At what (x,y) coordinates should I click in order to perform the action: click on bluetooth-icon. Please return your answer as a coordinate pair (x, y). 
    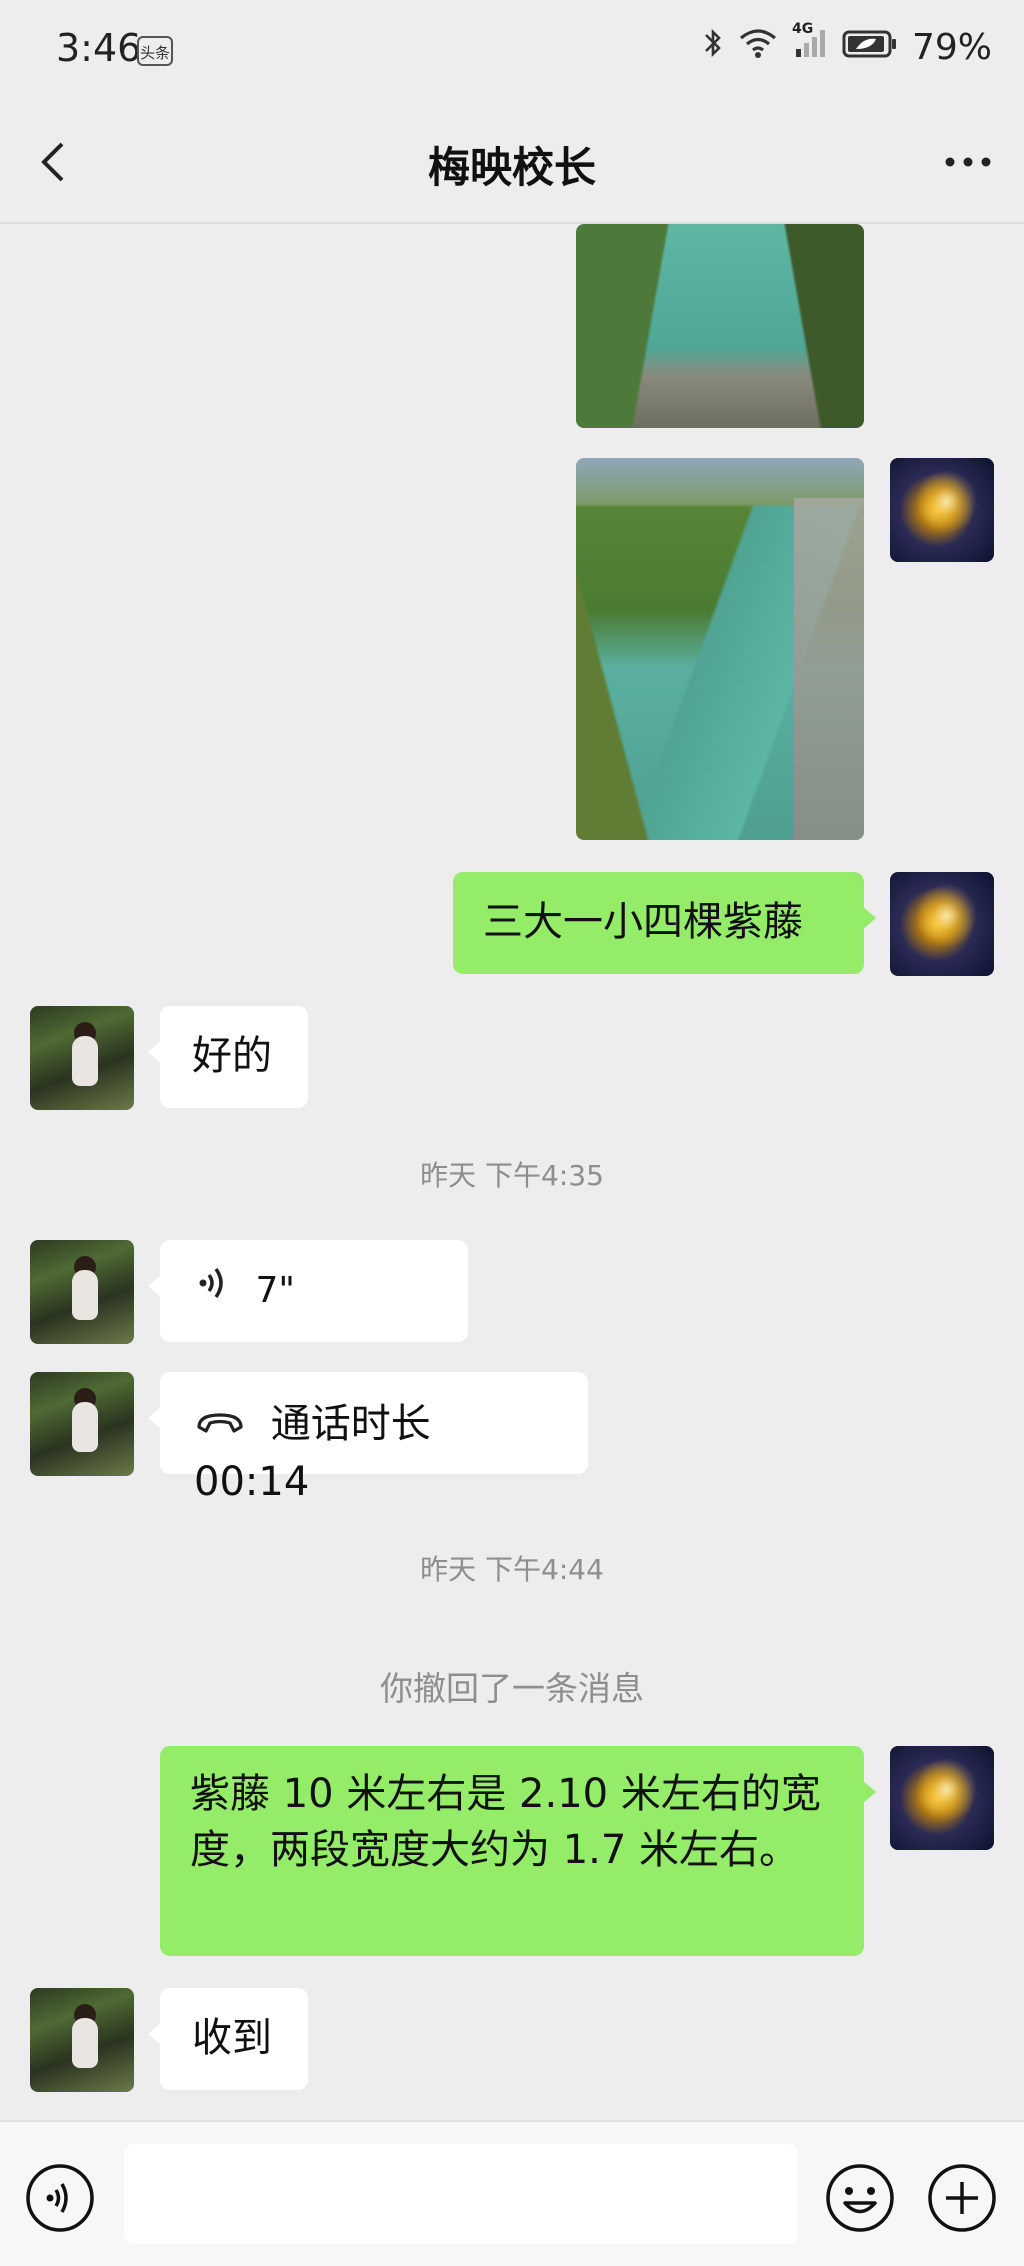
    Looking at the image, I should click on (713, 47).